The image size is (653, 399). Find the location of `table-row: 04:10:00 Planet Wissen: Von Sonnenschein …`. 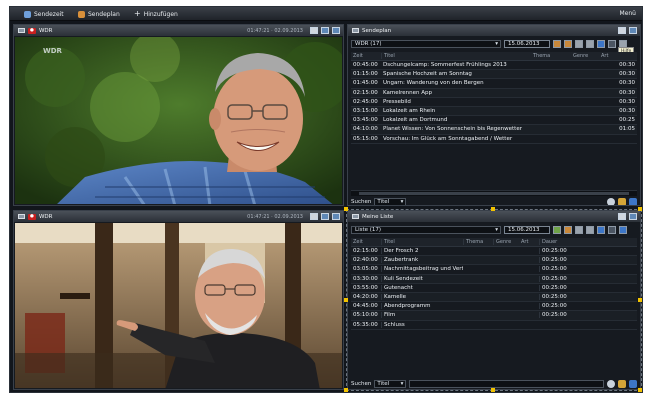

table-row: 04:10:00 Planet Wissen: Von Sonnenschein … is located at coordinates (494, 130).